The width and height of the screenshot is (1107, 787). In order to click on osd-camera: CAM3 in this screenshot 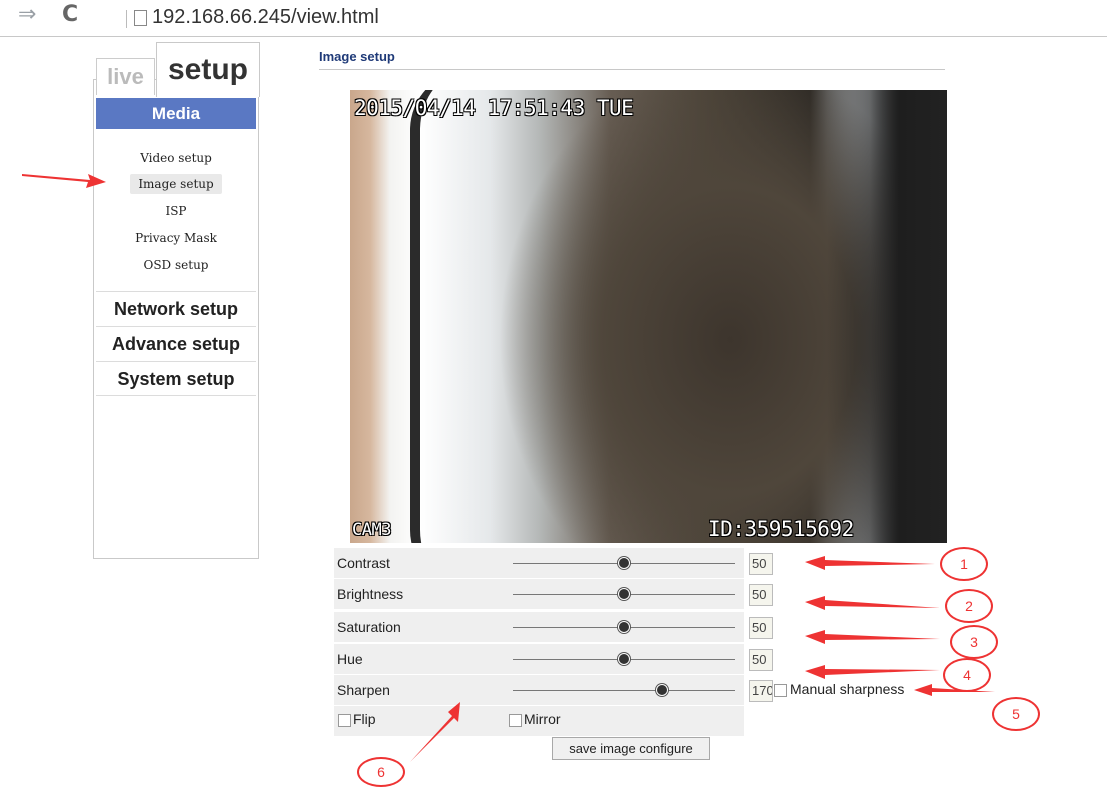, I will do `click(371, 530)`.